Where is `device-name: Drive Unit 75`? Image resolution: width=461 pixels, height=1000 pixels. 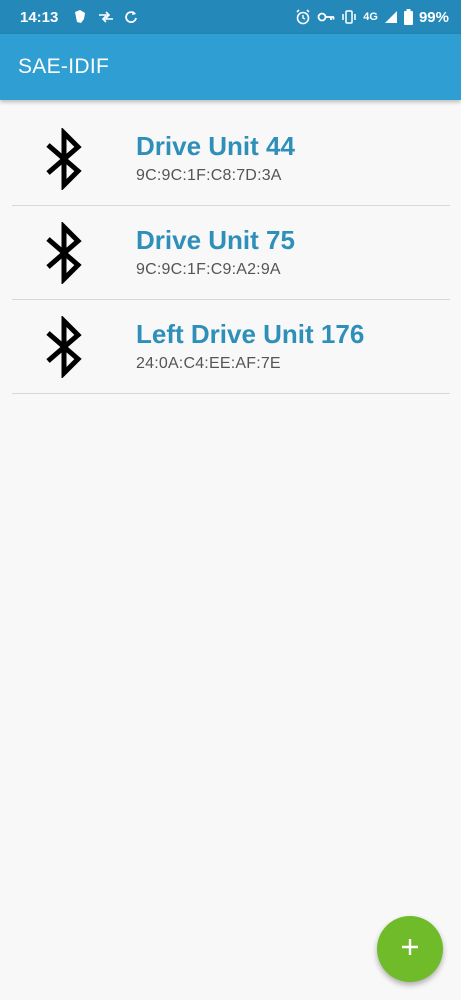
device-name: Drive Unit 75 is located at coordinates (215, 239).